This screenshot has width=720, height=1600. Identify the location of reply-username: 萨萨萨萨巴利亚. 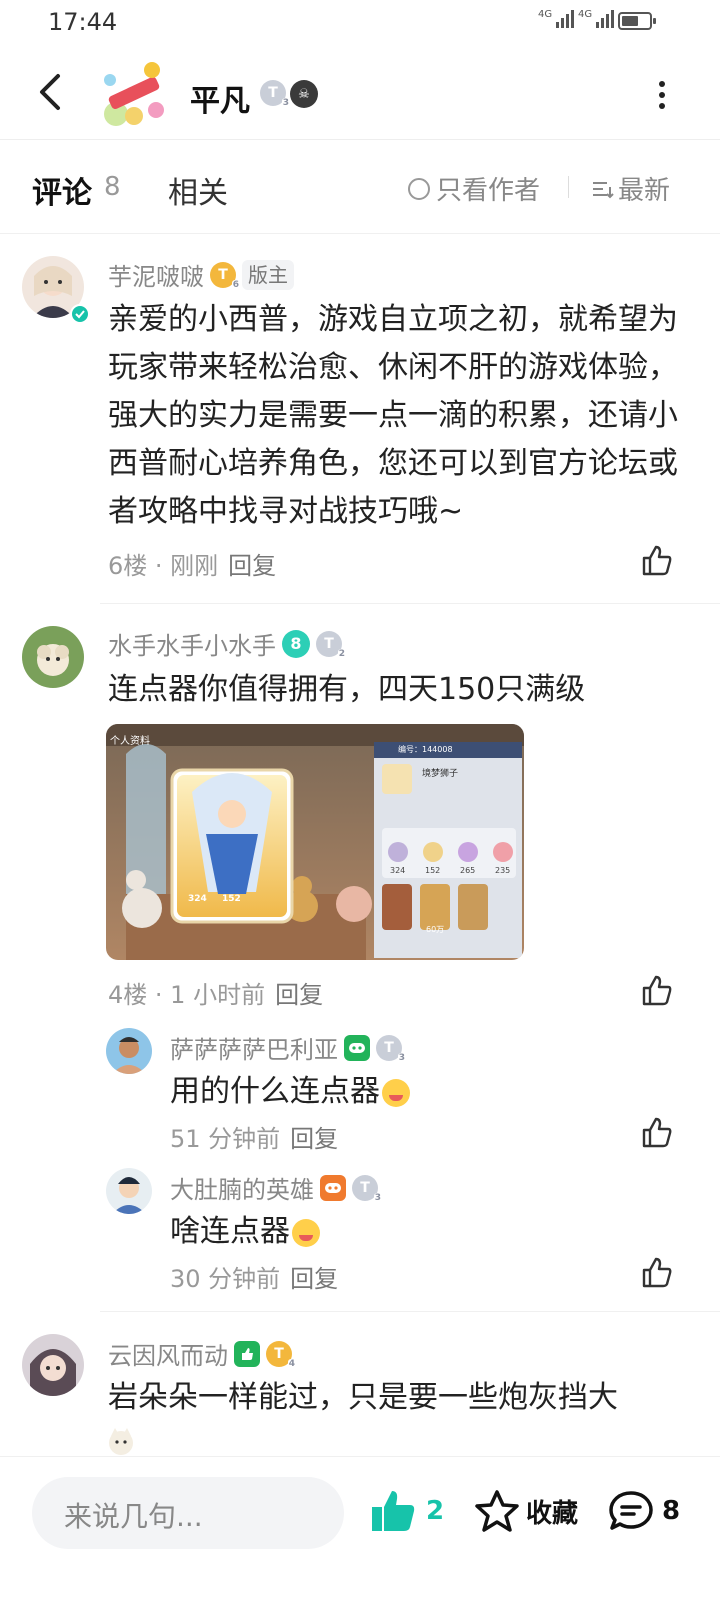
(254, 1047).